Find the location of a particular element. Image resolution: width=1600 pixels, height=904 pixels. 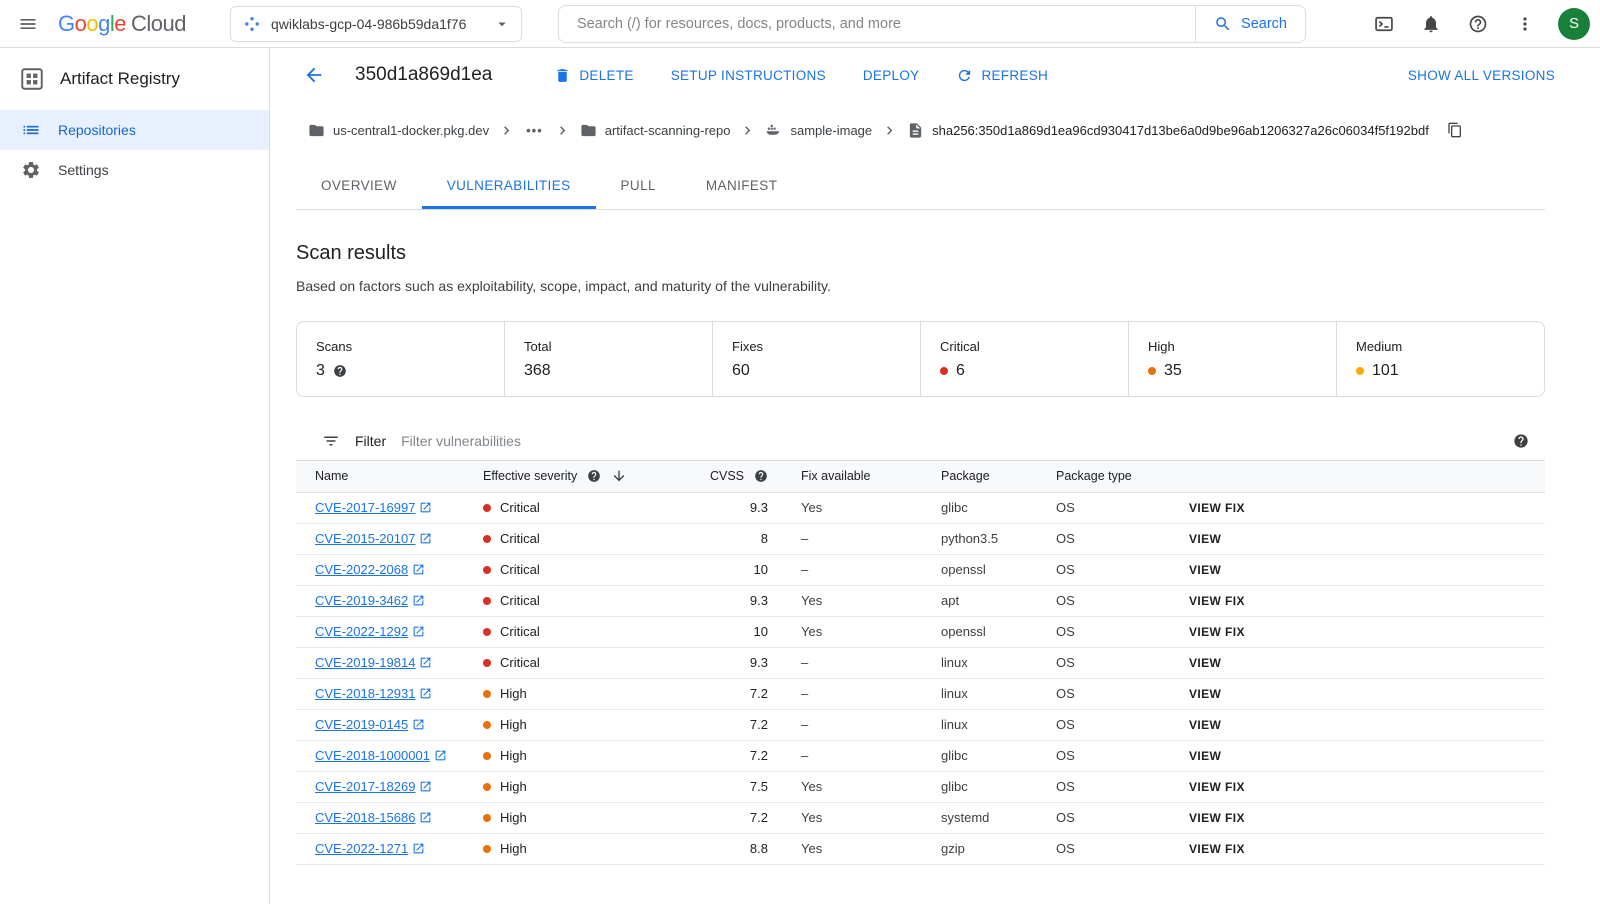

cve-link: CVE-2018-12931 is located at coordinates (373, 693).